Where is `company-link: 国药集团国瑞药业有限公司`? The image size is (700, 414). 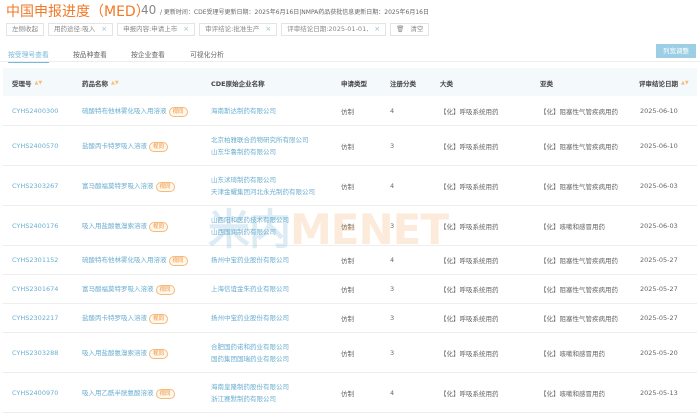 company-link: 国药集团国瑞药业有限公司 is located at coordinates (250, 359).